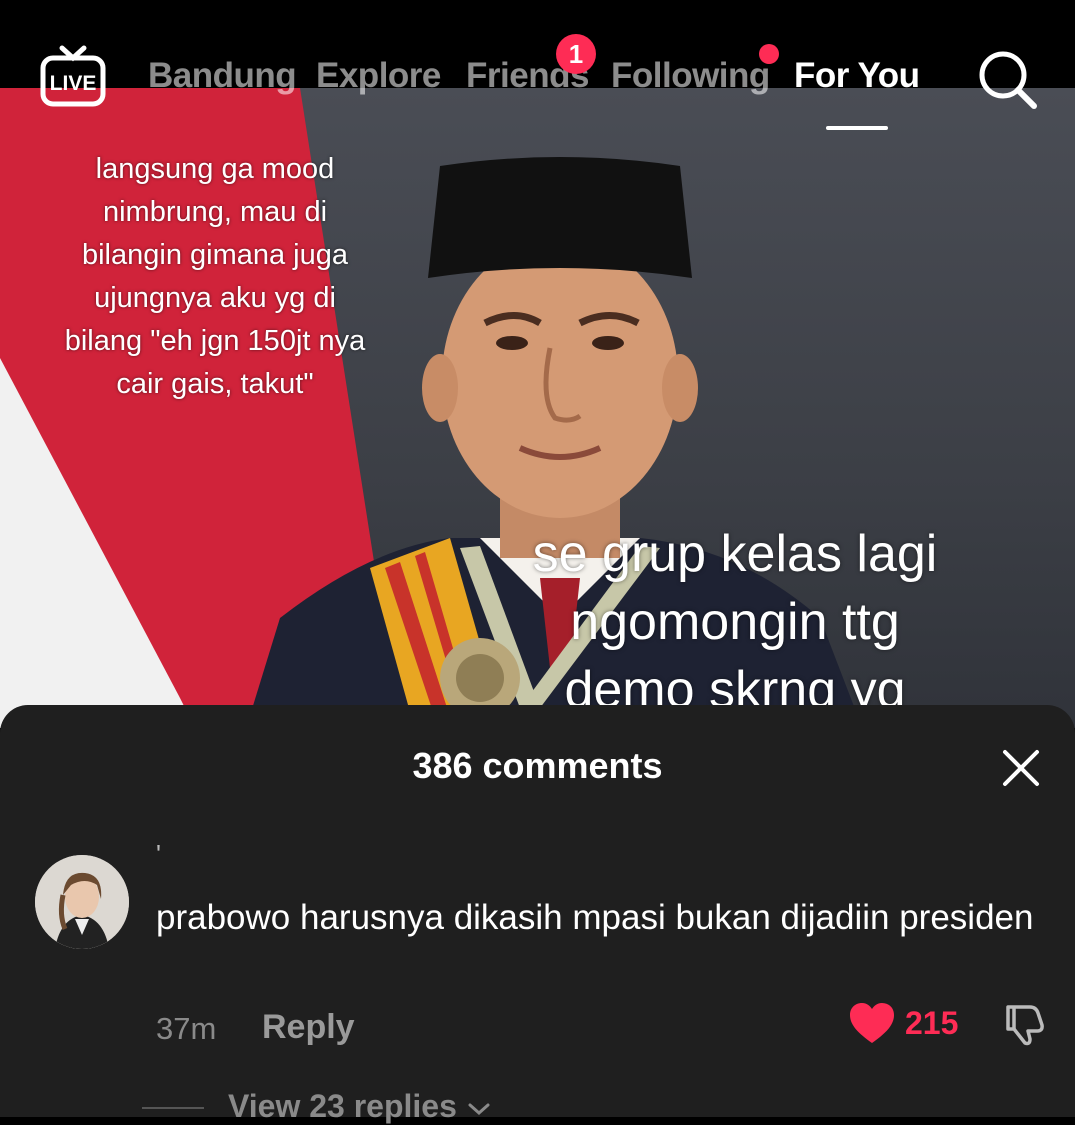 This screenshot has width=1075, height=1125. I want to click on tab-bandung: Bandung, so click(222, 76).